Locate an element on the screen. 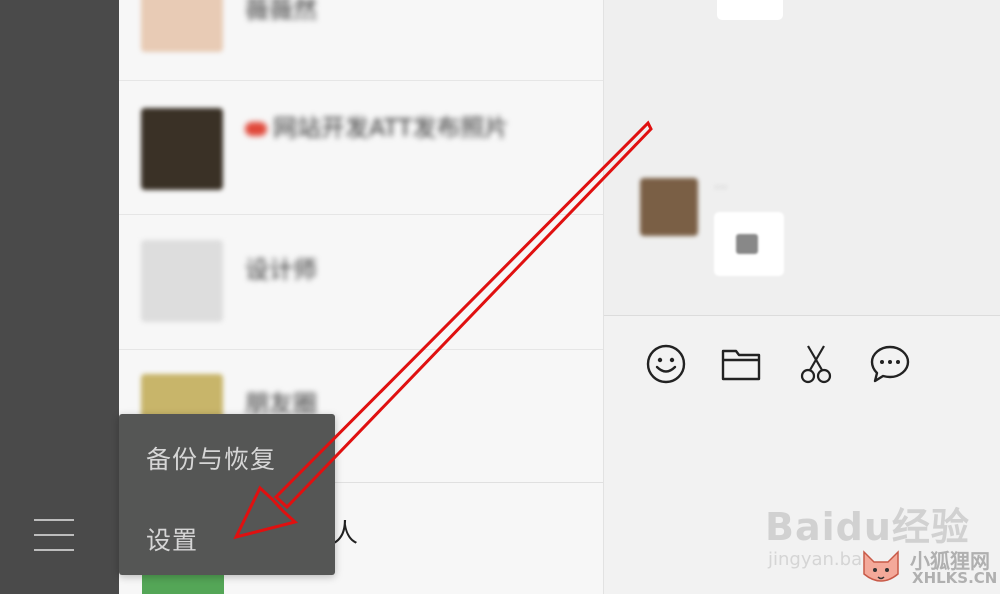 This screenshot has height=594, width=1000. chat-item-name: 薇薇然 is located at coordinates (281, 12).